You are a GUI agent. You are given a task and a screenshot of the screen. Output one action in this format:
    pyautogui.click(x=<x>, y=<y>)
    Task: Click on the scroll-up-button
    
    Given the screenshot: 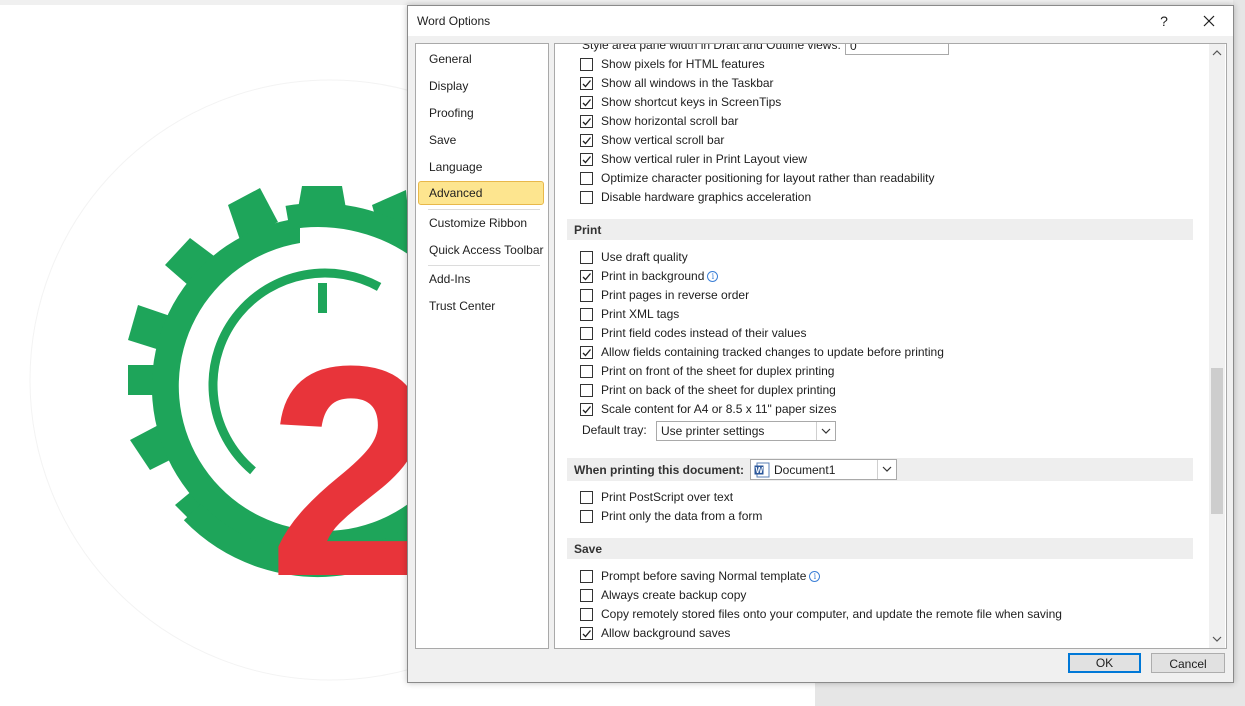 What is the action you would take?
    pyautogui.click(x=1217, y=53)
    